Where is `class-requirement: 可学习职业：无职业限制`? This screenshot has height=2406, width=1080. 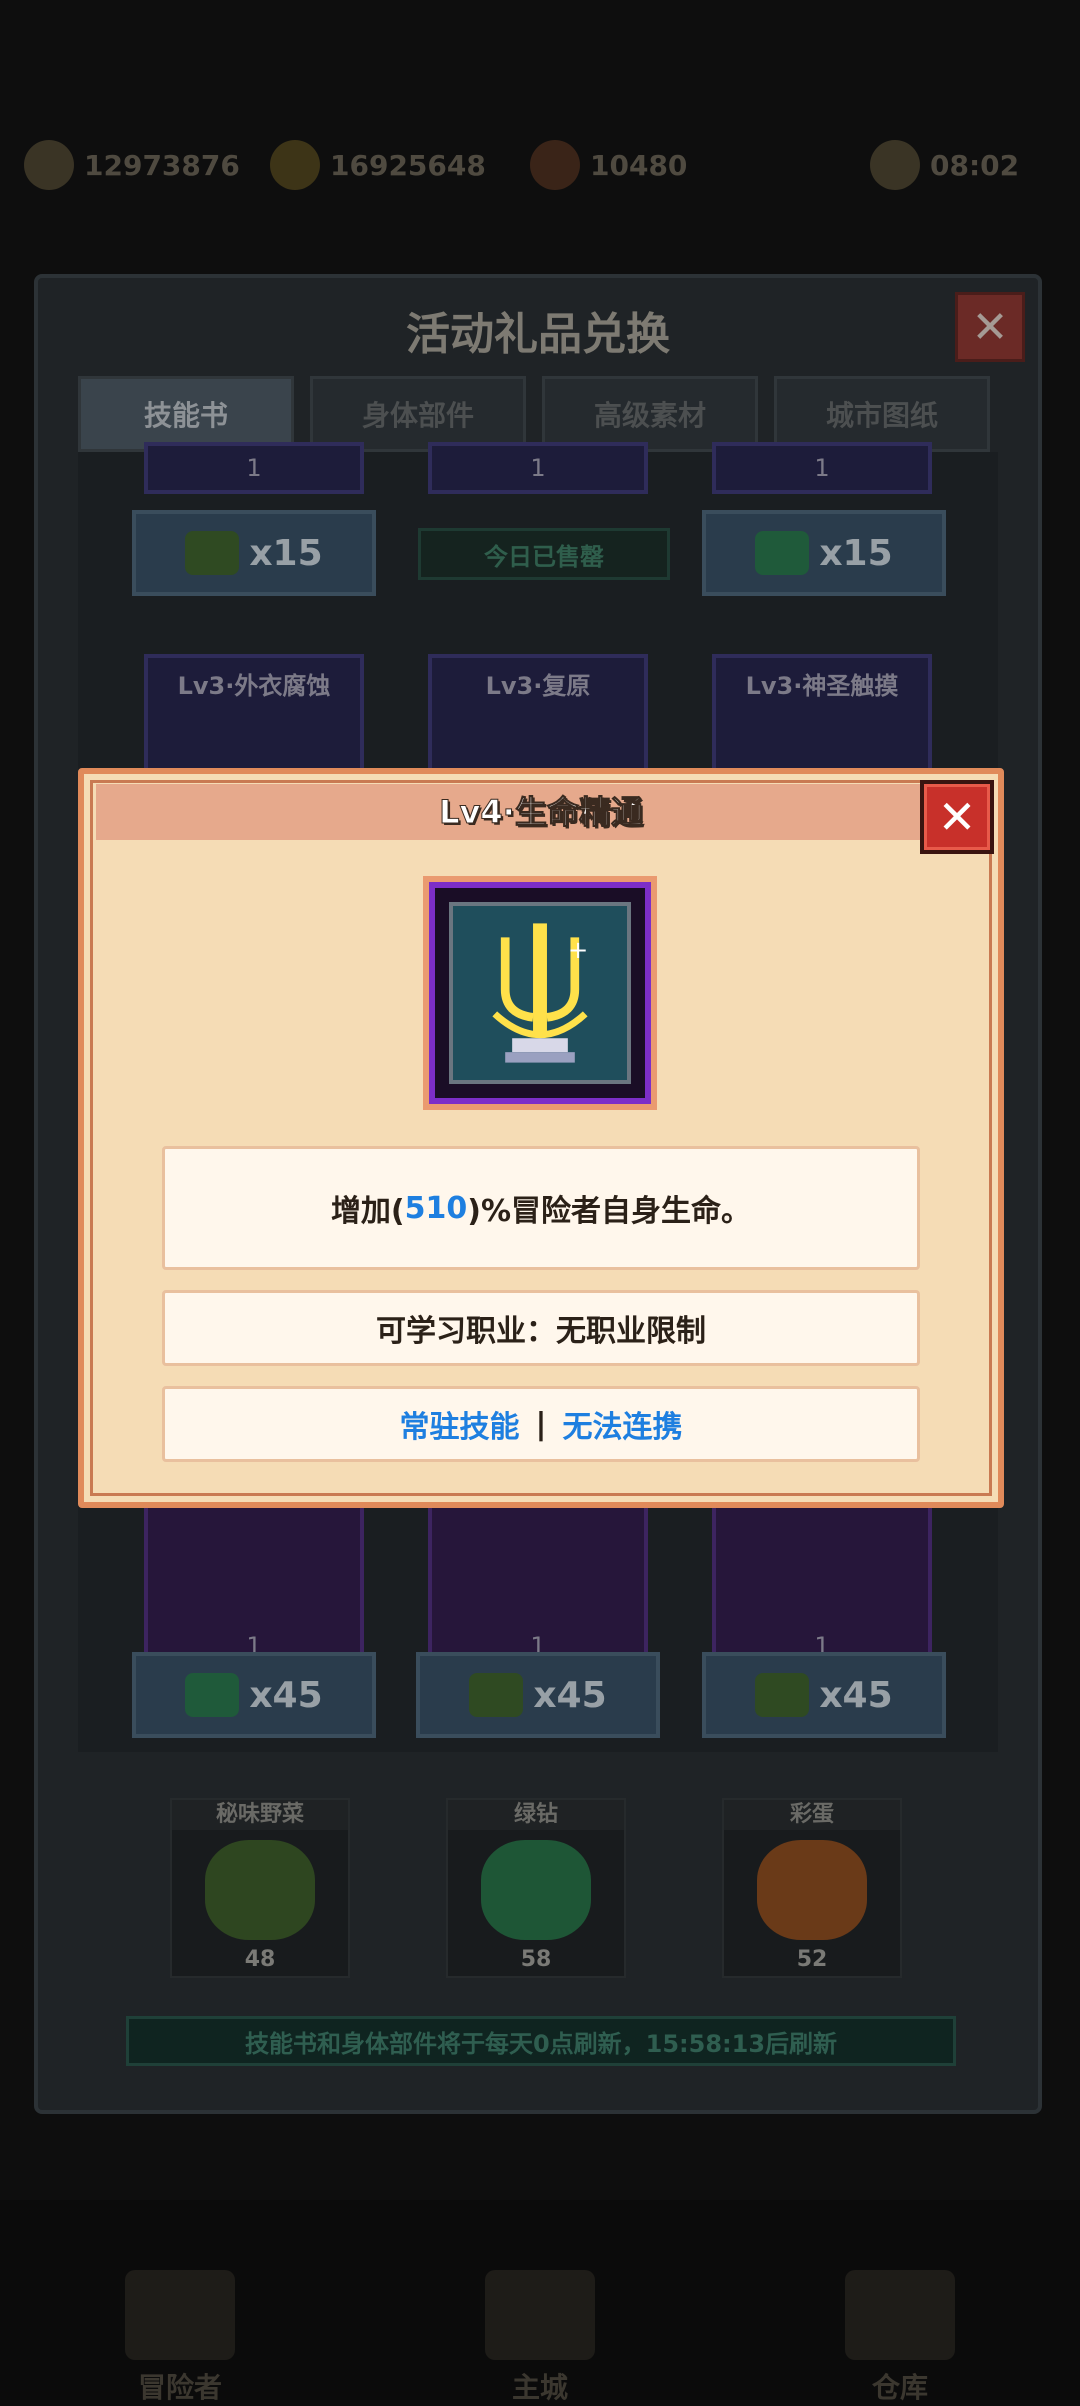
class-requirement: 可学习职业：无职业限制 is located at coordinates (541, 1328).